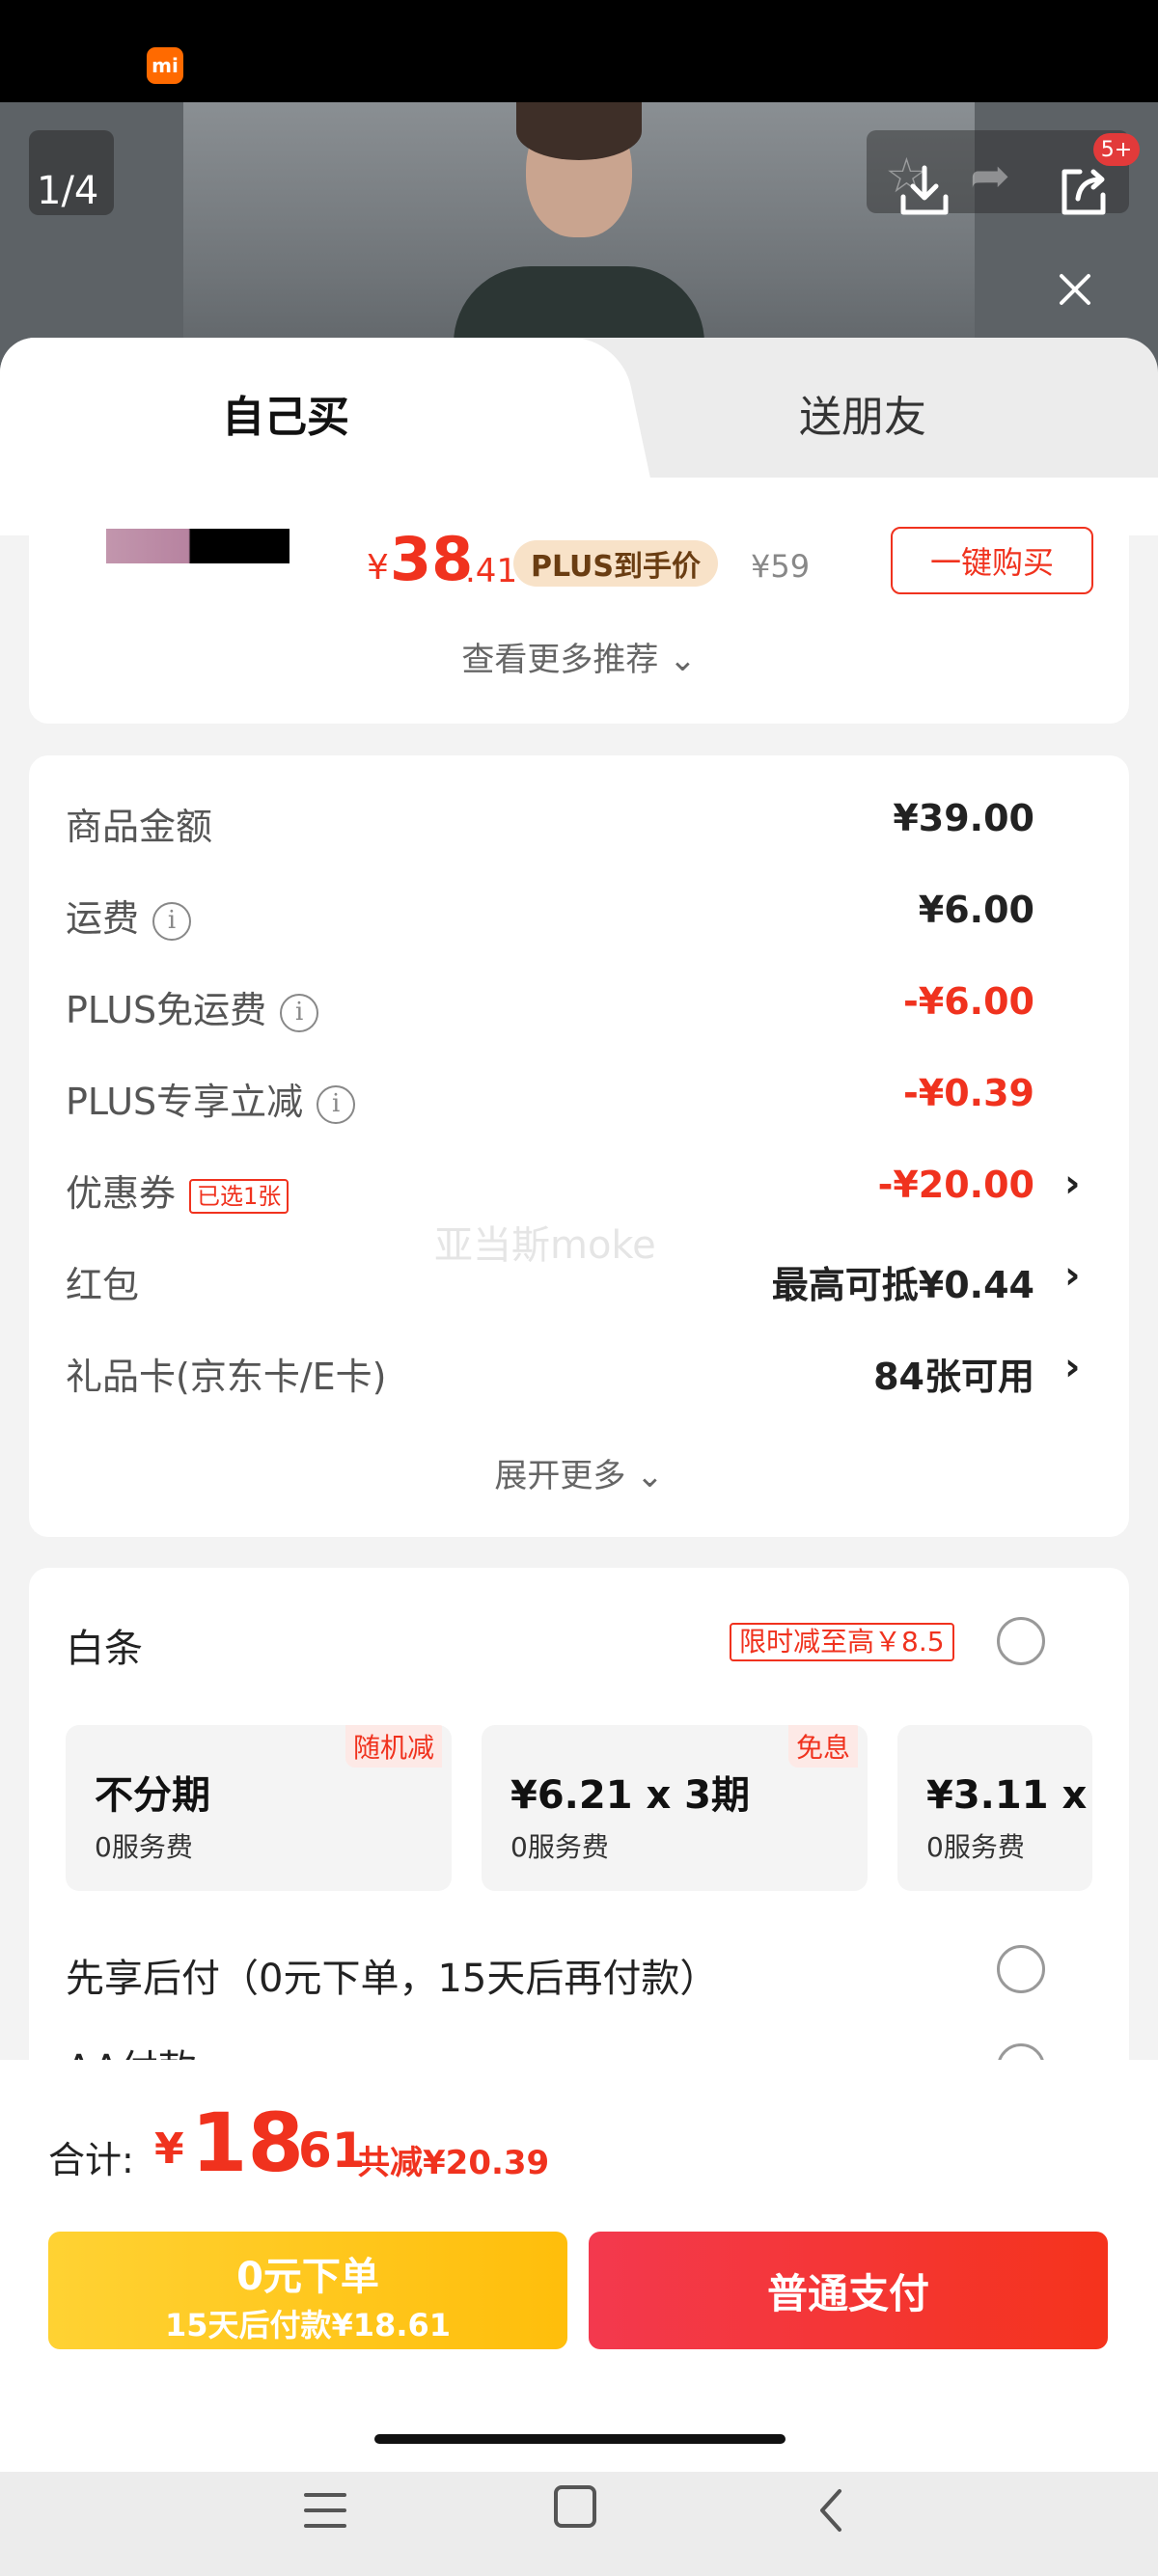  Describe the element at coordinates (103, 1285) in the screenshot. I see `redpacket-label: 红包` at that location.